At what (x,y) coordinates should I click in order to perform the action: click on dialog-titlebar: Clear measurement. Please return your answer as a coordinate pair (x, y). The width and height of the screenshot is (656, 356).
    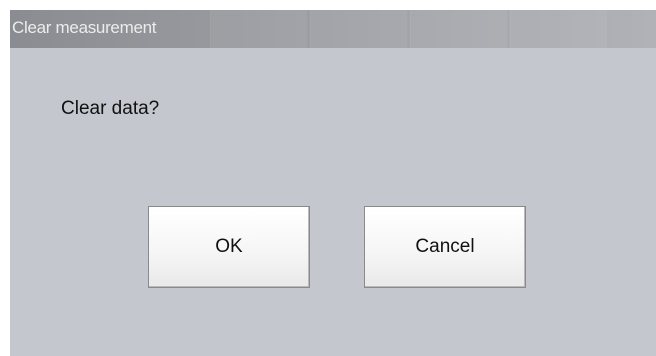
    Looking at the image, I should click on (333, 29).